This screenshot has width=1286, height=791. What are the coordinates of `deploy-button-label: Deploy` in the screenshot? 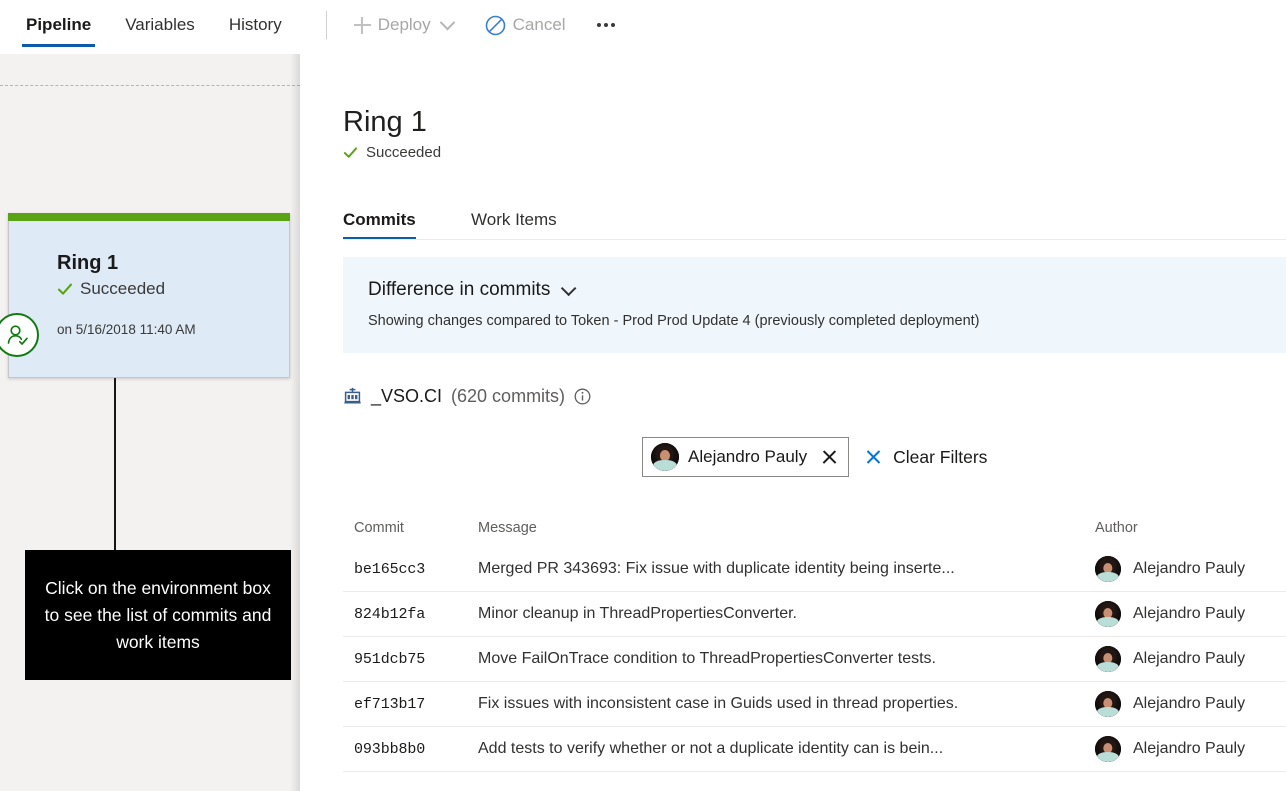 It's located at (404, 24).